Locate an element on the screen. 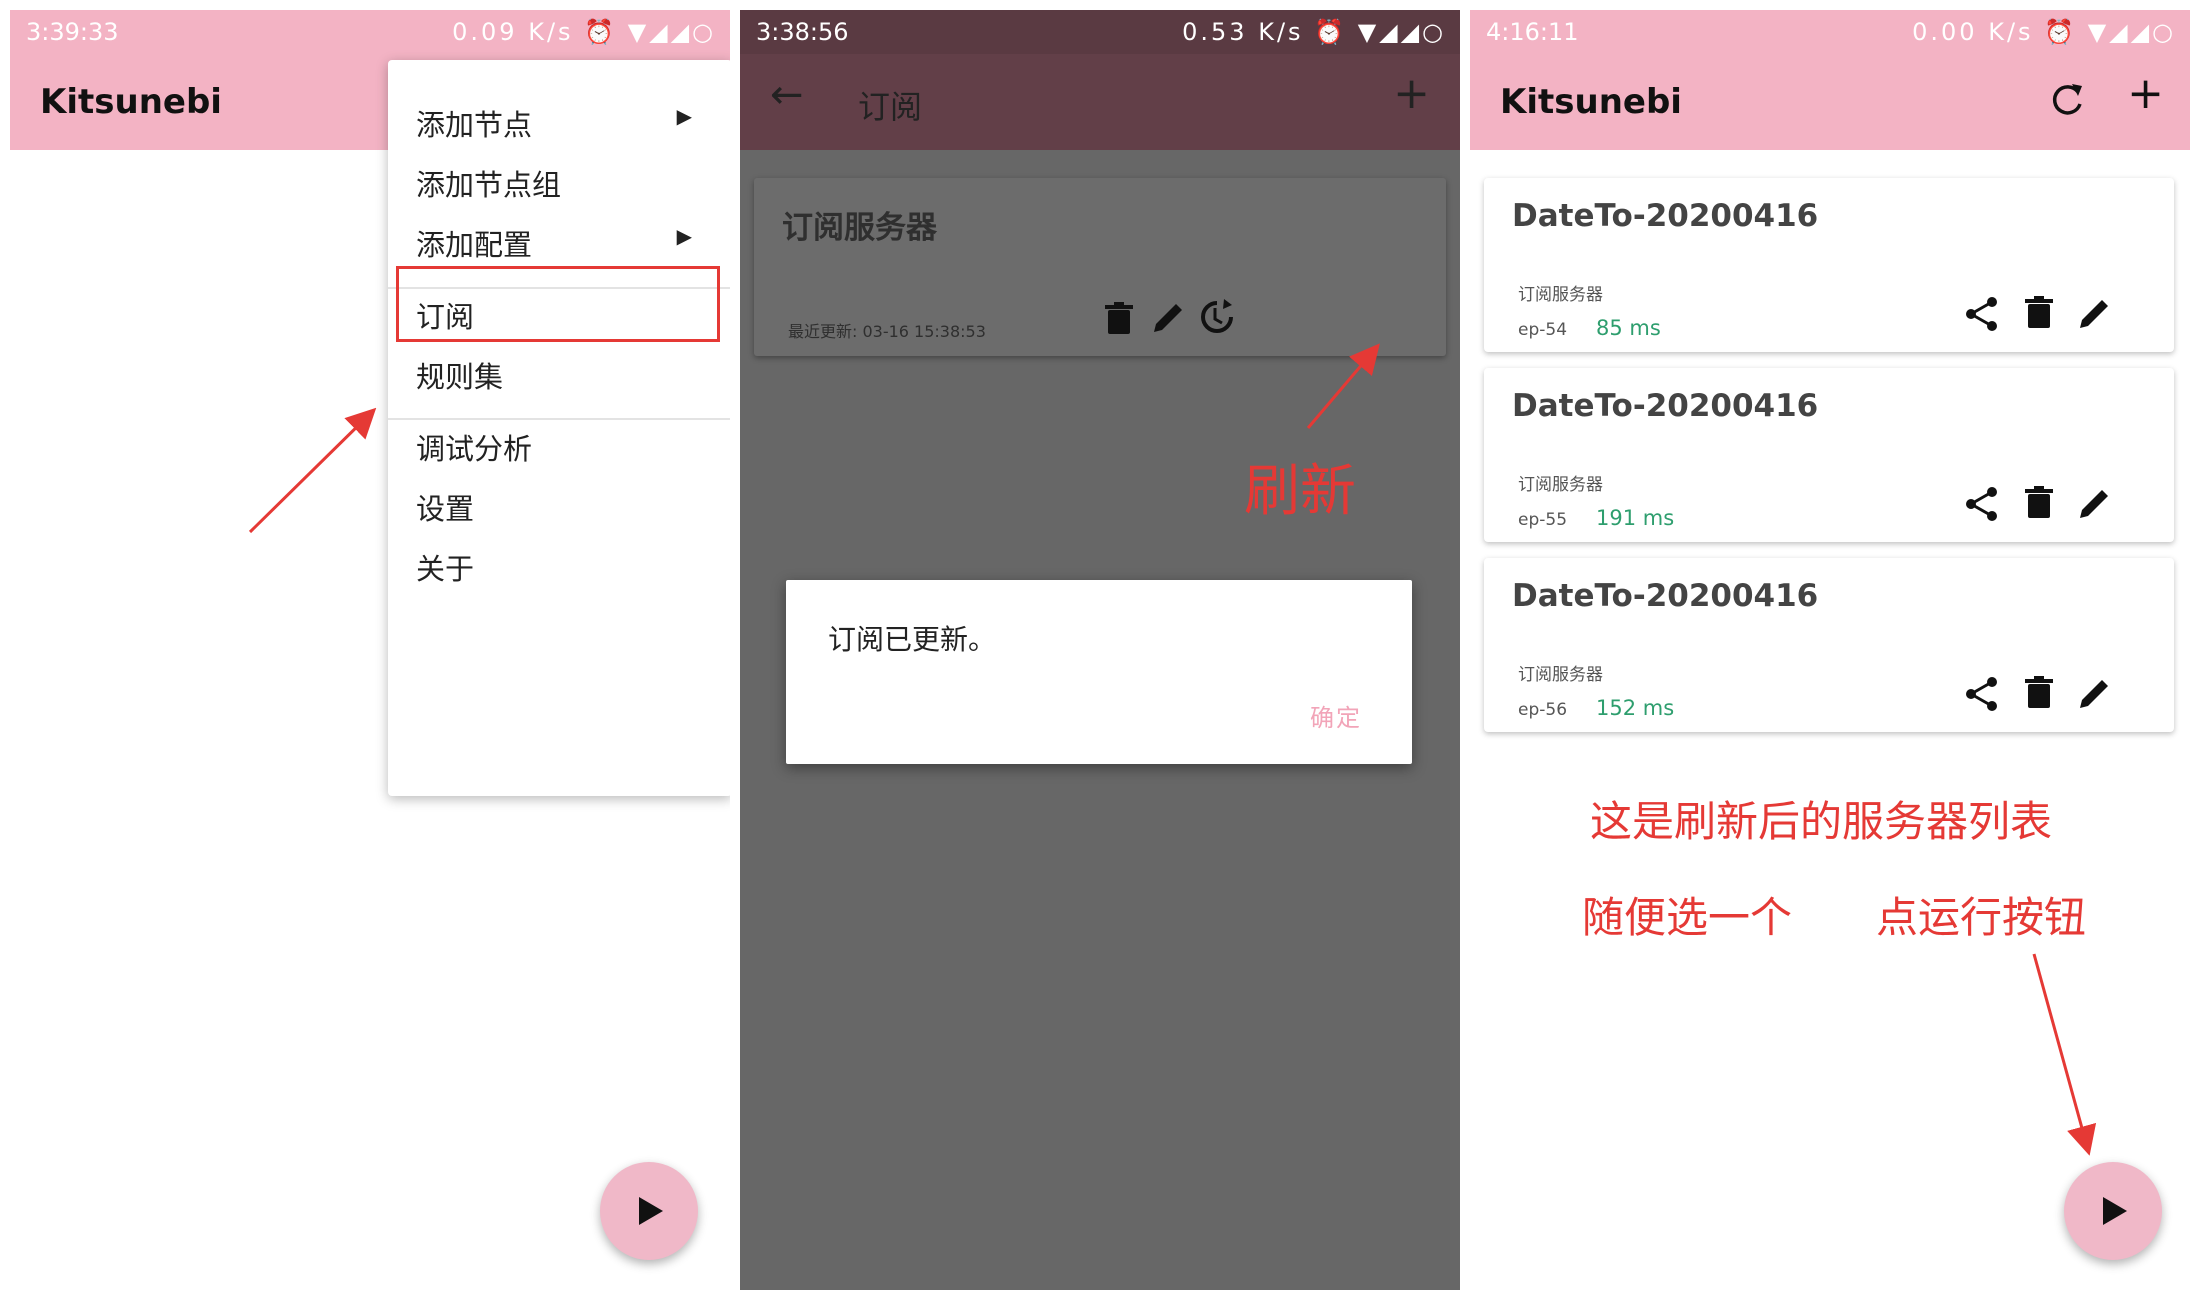 The height and width of the screenshot is (1300, 2200). refresh-annotation: 刷新 is located at coordinates (1300, 491).